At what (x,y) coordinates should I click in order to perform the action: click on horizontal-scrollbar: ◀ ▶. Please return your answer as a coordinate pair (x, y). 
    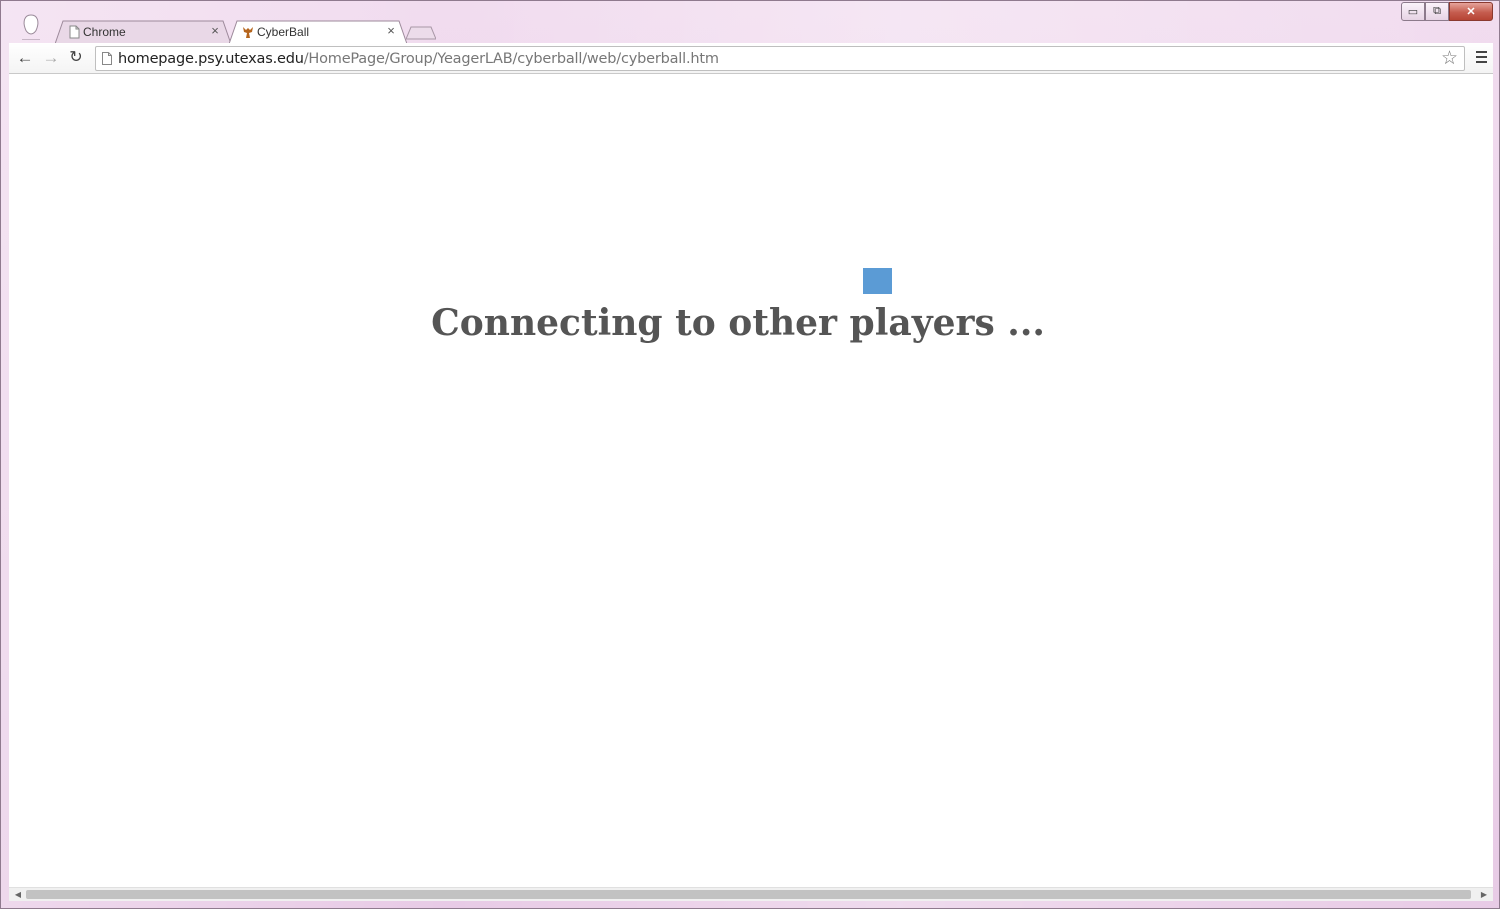
    Looking at the image, I should click on (751, 894).